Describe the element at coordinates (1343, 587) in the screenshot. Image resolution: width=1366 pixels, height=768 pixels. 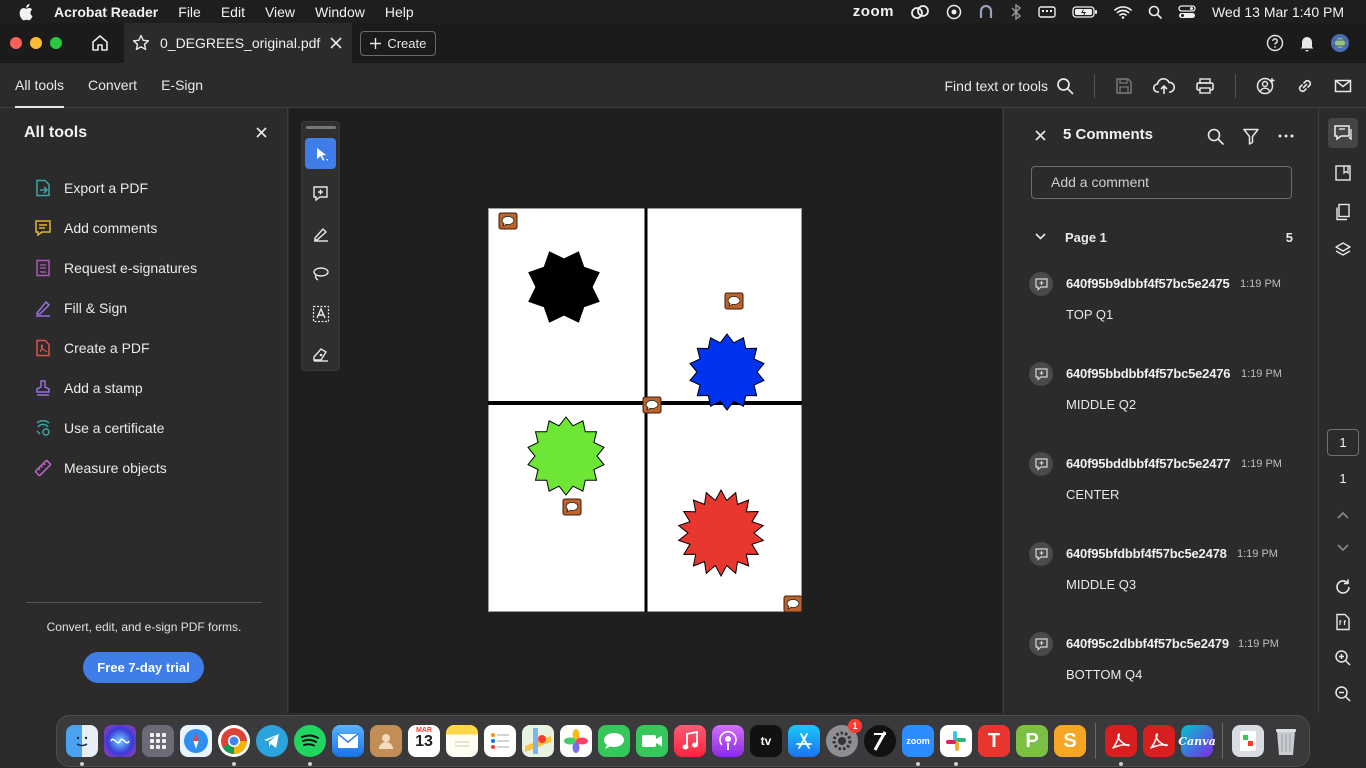
I see `rotate-button` at that location.